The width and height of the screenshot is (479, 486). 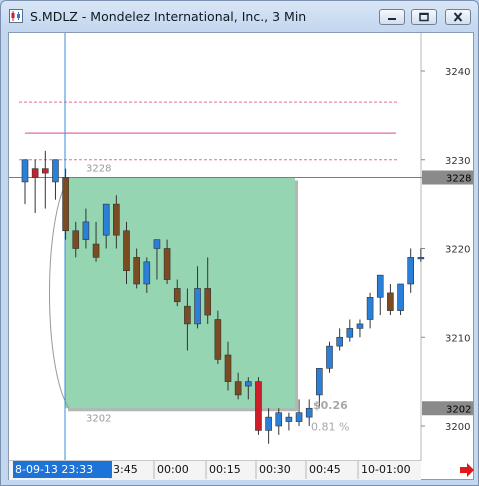 What do you see at coordinates (457, 427) in the screenshot?
I see `price-tick-label: 3200` at bounding box center [457, 427].